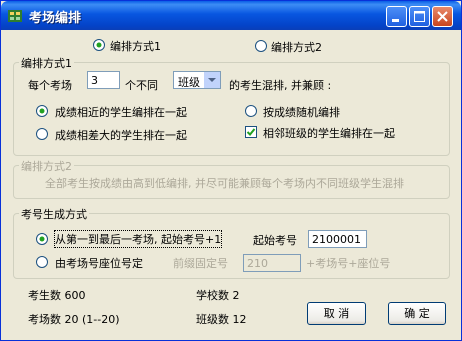 The image size is (462, 341). I want to click on maximize-icon, so click(419, 16).